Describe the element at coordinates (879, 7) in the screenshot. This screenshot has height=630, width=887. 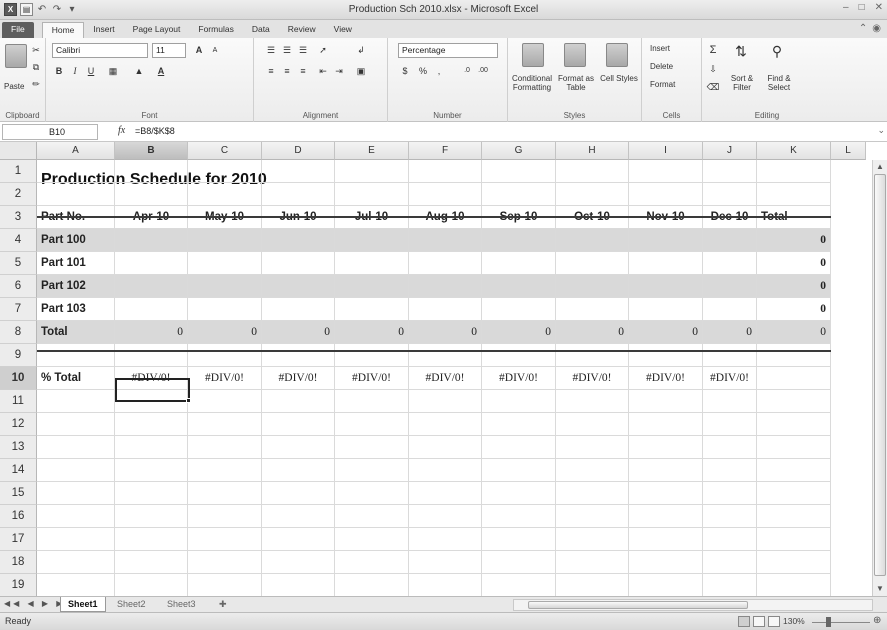
I see `close-button: ✕` at that location.